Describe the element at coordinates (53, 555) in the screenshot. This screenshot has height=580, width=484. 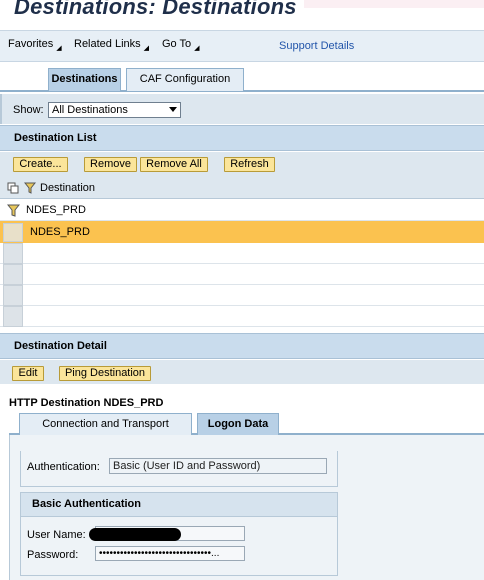
I see `password-label: Password:` at that location.